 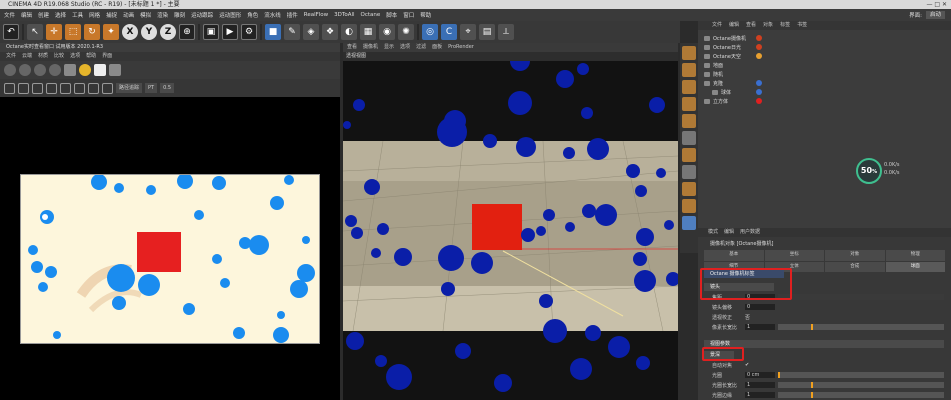 What do you see at coordinates (107, 88) in the screenshot?
I see `clock-icon` at bounding box center [107, 88].